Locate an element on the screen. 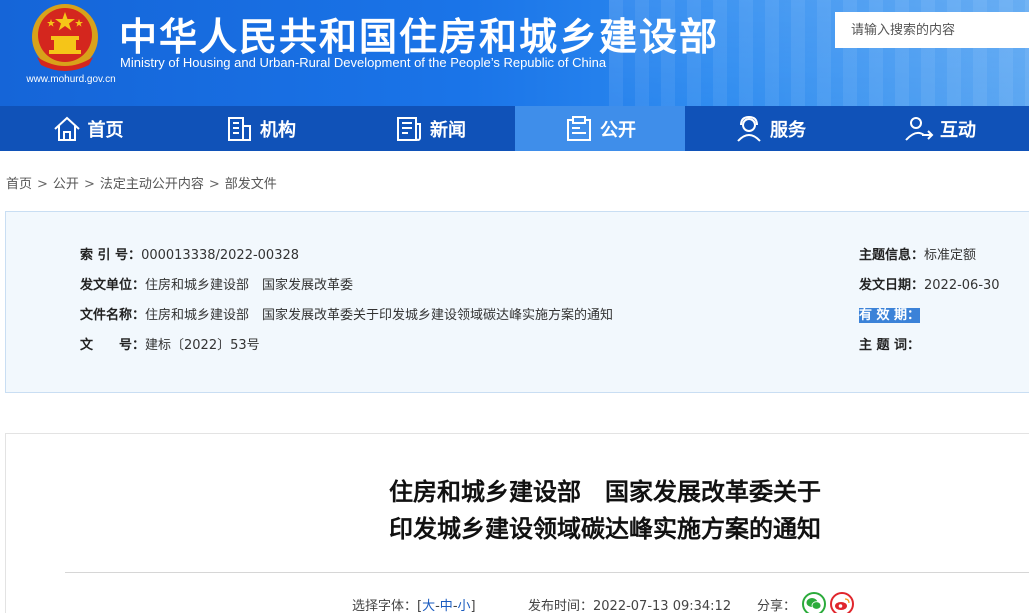 The height and width of the screenshot is (613, 1029). info-validity-row: 有 效 期： is located at coordinates (890, 313).